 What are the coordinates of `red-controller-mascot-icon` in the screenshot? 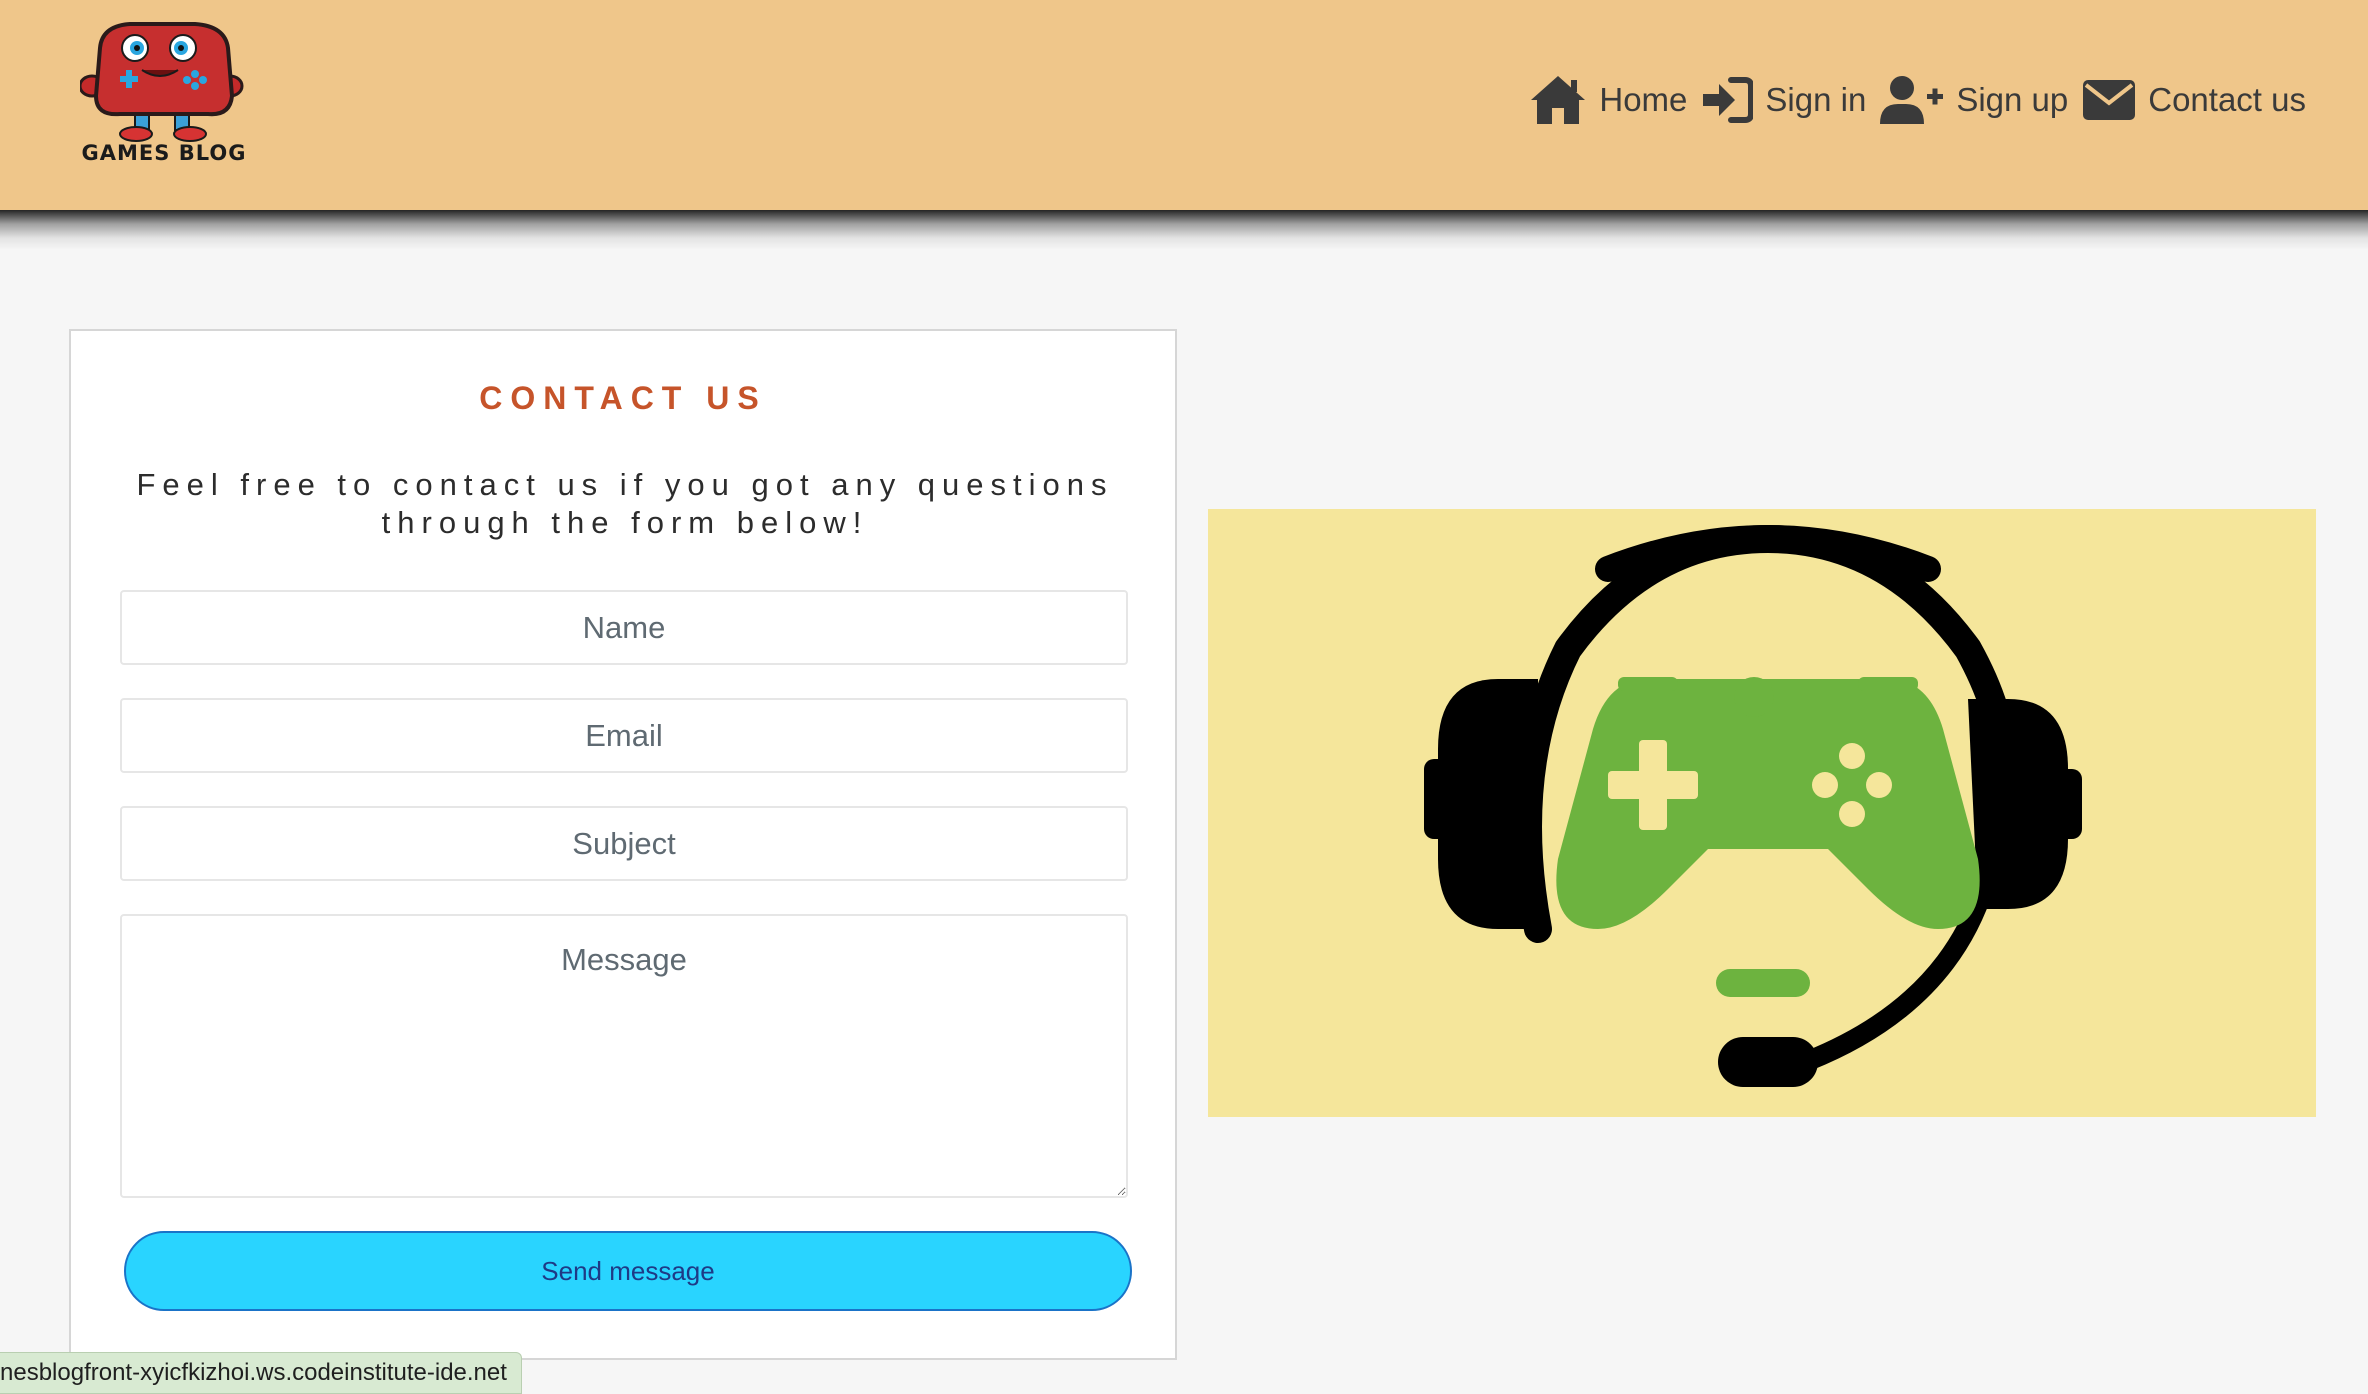 It's located at (162, 82).